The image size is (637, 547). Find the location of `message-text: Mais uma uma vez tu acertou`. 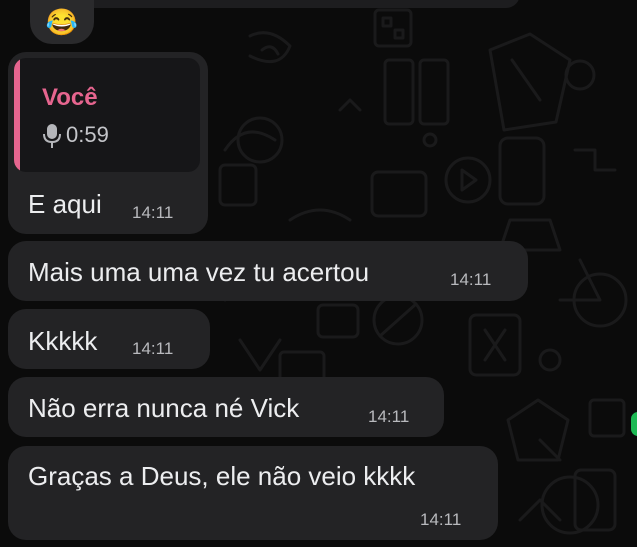

message-text: Mais uma uma vez tu acertou is located at coordinates (199, 272).